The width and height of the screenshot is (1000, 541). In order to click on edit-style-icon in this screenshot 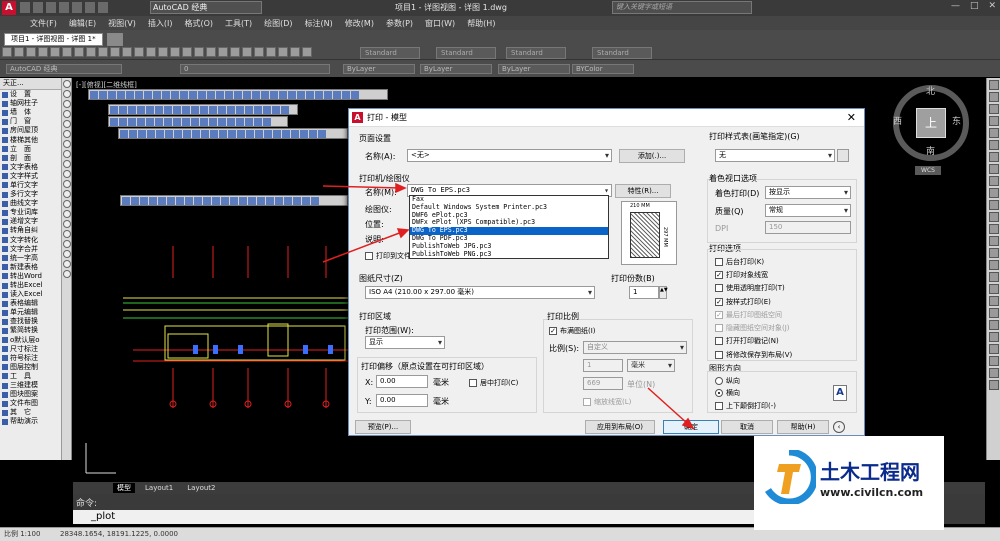, I will do `click(843, 155)`.